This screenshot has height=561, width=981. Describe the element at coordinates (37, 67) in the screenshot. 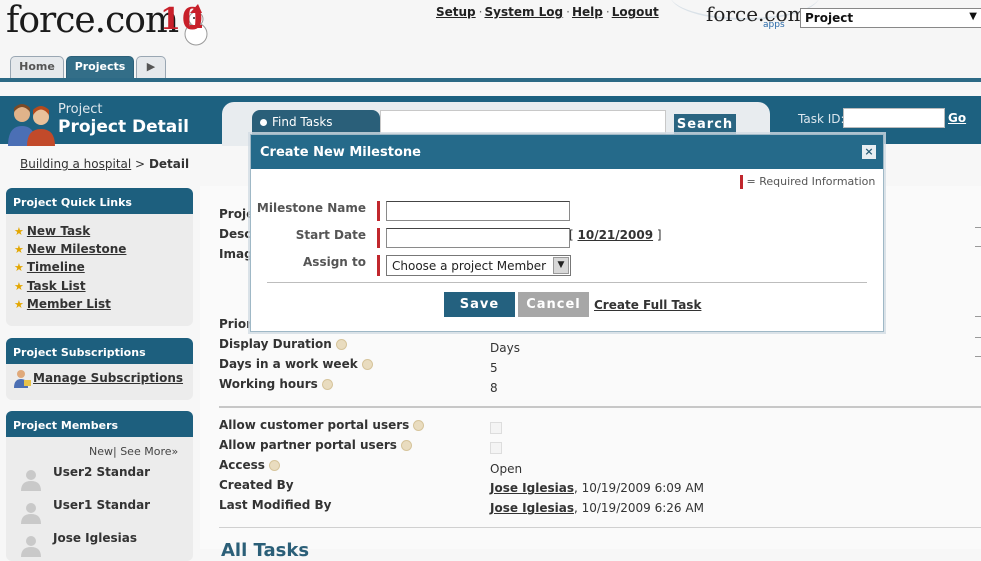

I see `tab-home: Home` at that location.